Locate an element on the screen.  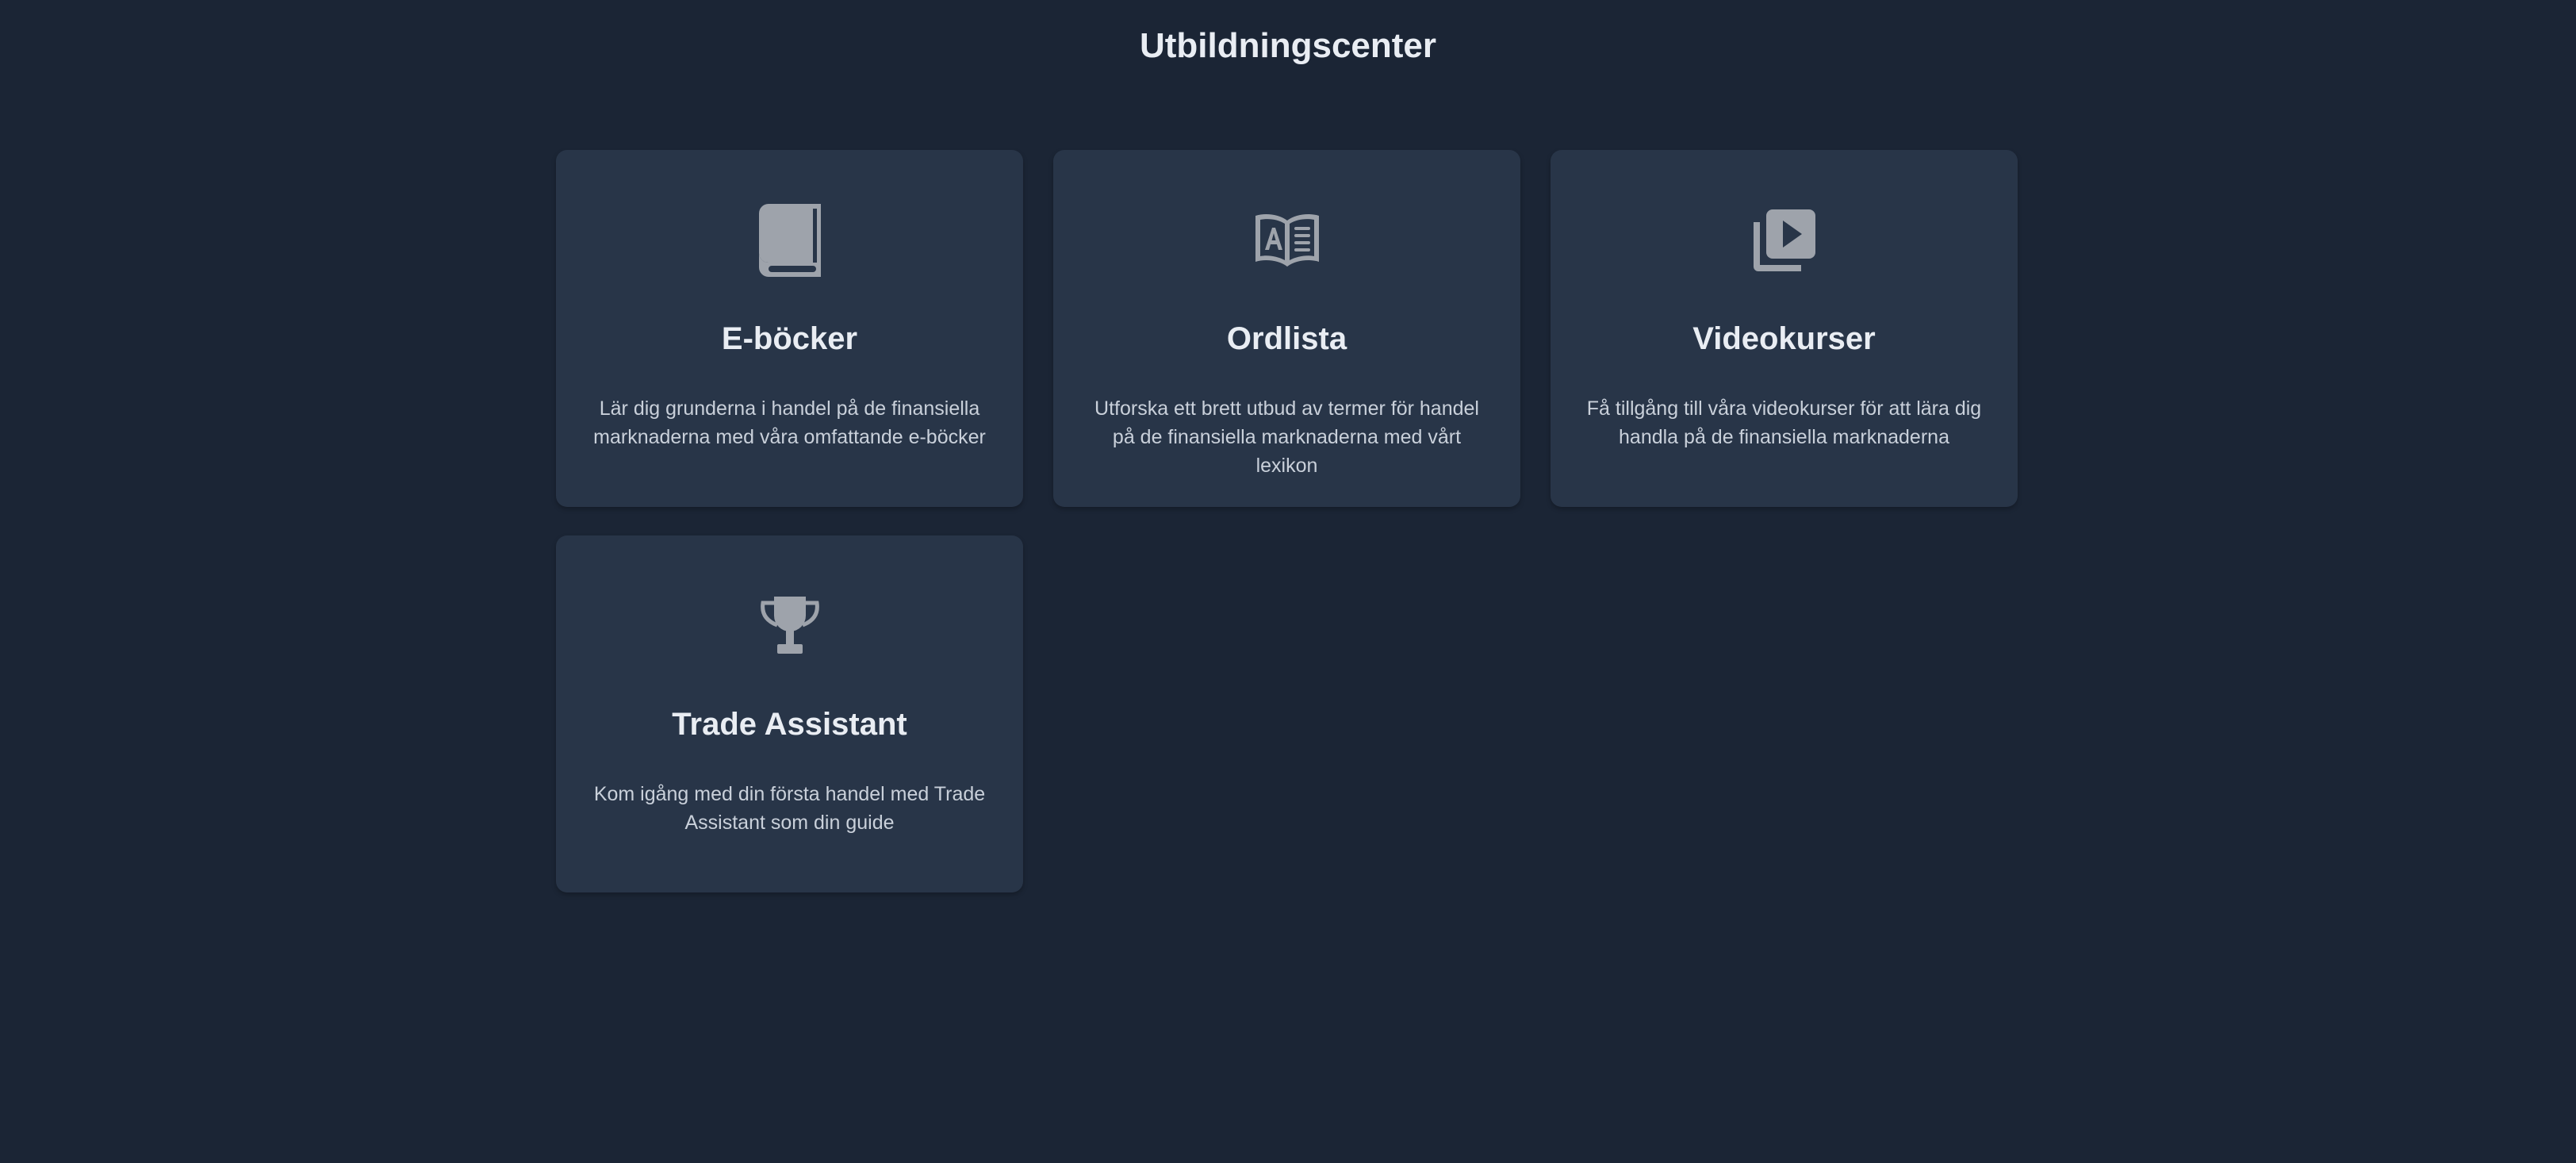
video-library-icon is located at coordinates (1785, 240).